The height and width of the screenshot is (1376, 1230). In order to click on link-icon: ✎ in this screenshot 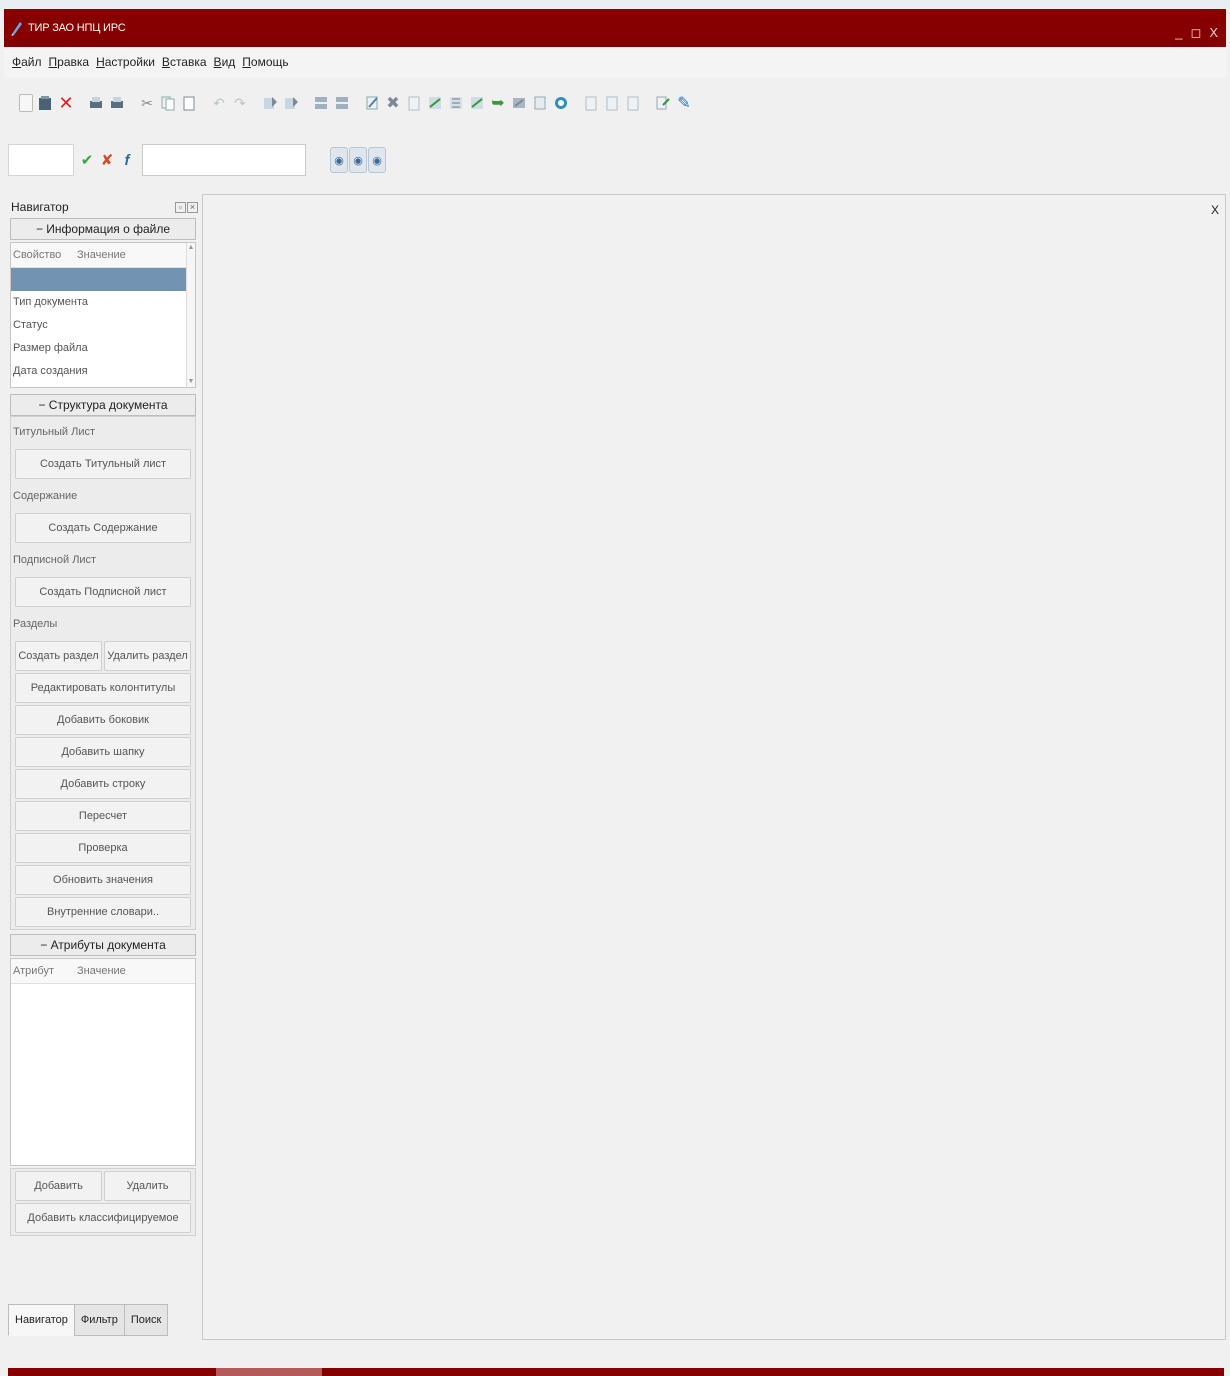, I will do `click(684, 103)`.